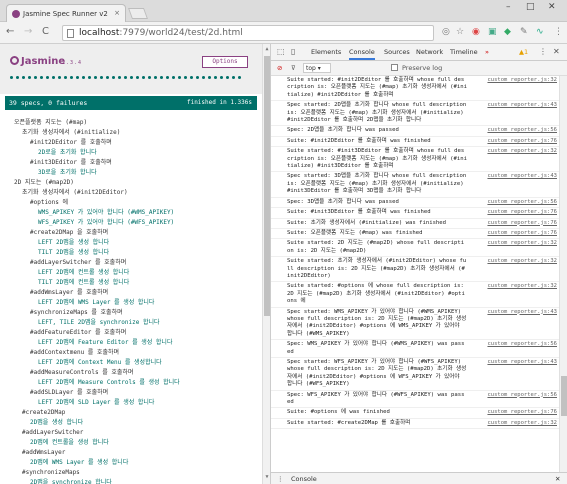 The height and width of the screenshot is (484, 567). What do you see at coordinates (397, 52) in the screenshot?
I see `tab-sources: Sources` at bounding box center [397, 52].